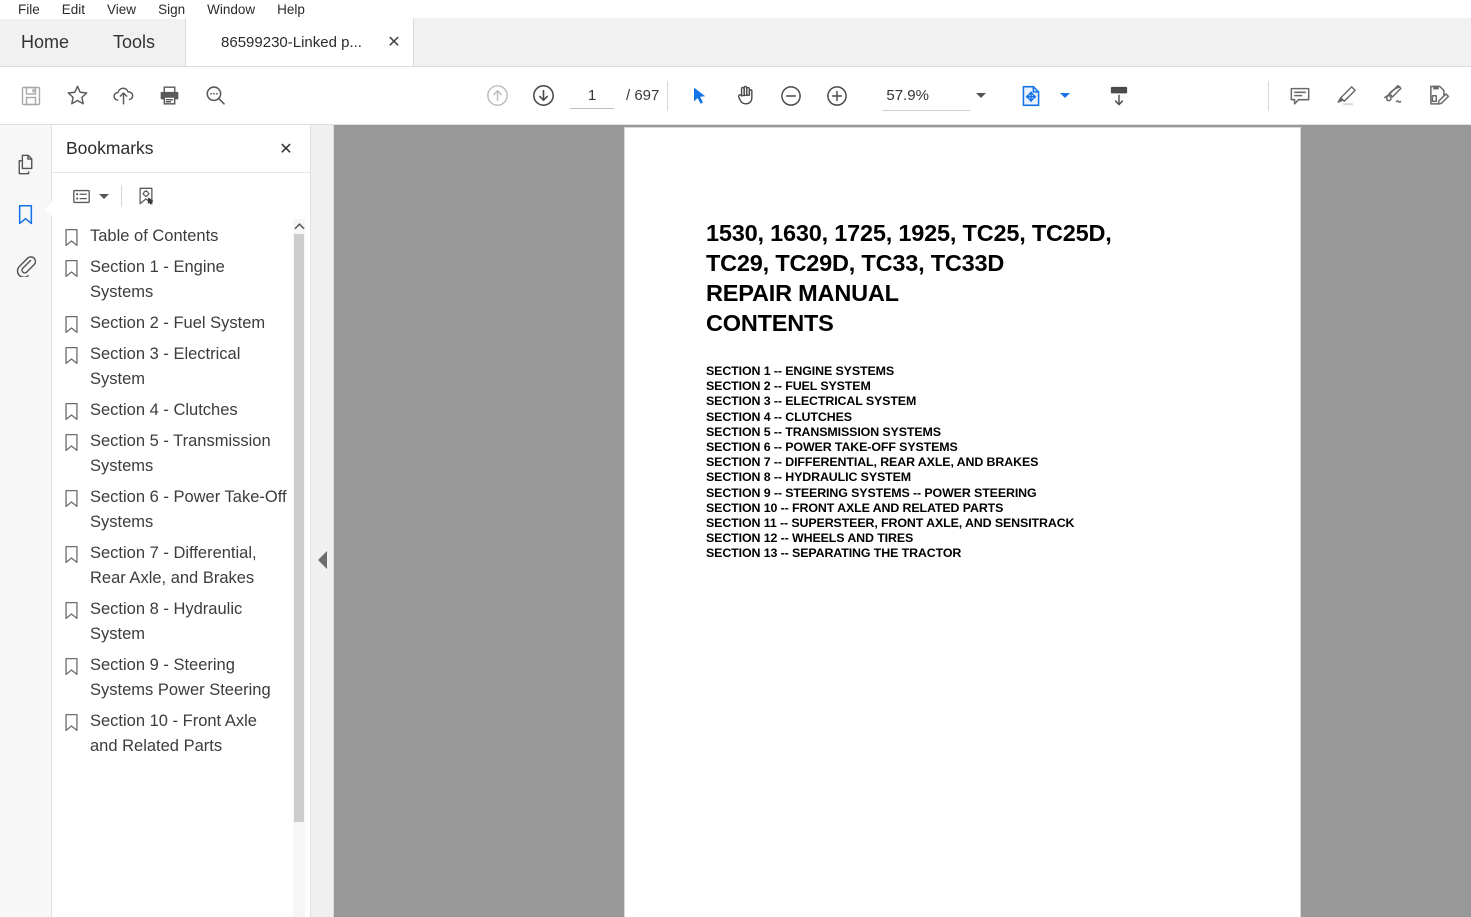 This screenshot has height=917, width=1471. I want to click on fit-page-icon, so click(1031, 96).